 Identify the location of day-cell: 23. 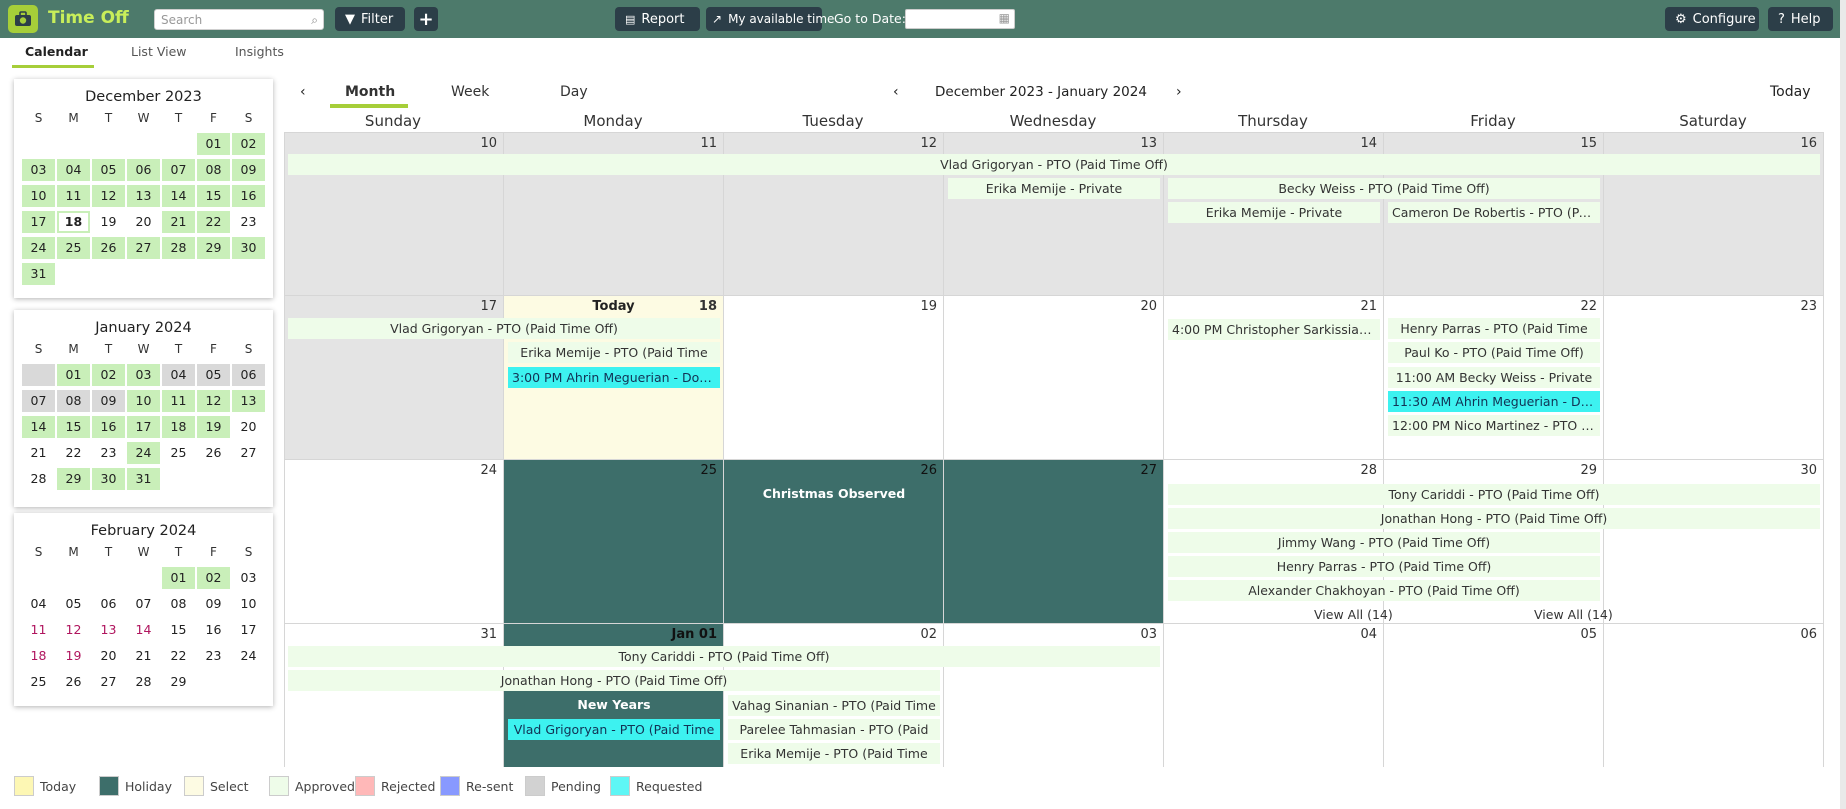
(1714, 378).